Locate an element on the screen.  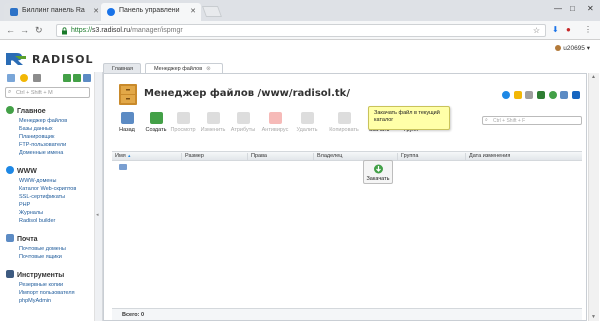
tab-file-manager: Менеджер файлов ⊗ is located at coordinates (184, 68).